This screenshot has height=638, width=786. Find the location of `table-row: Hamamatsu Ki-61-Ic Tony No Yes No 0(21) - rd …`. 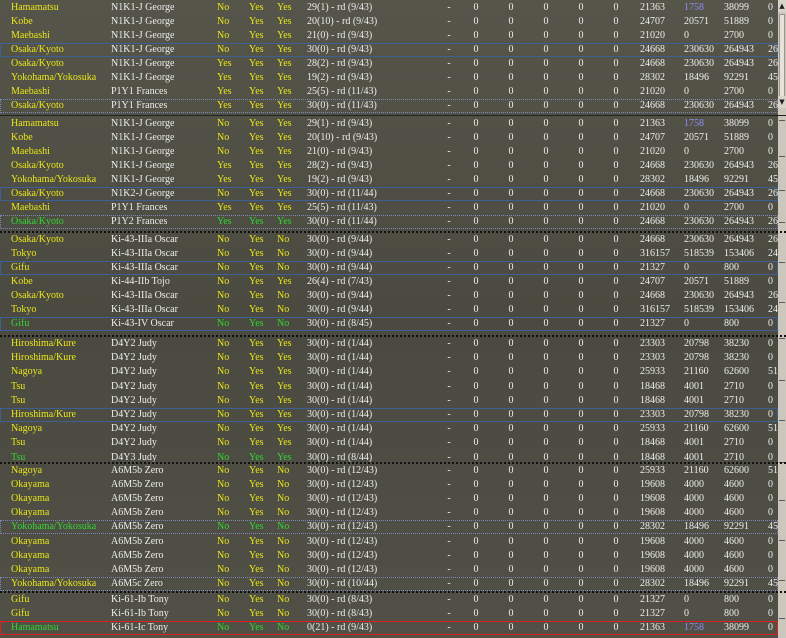

table-row: Hamamatsu Ki-61-Ic Tony No Yes No 0(21) - rd … is located at coordinates (389, 628).